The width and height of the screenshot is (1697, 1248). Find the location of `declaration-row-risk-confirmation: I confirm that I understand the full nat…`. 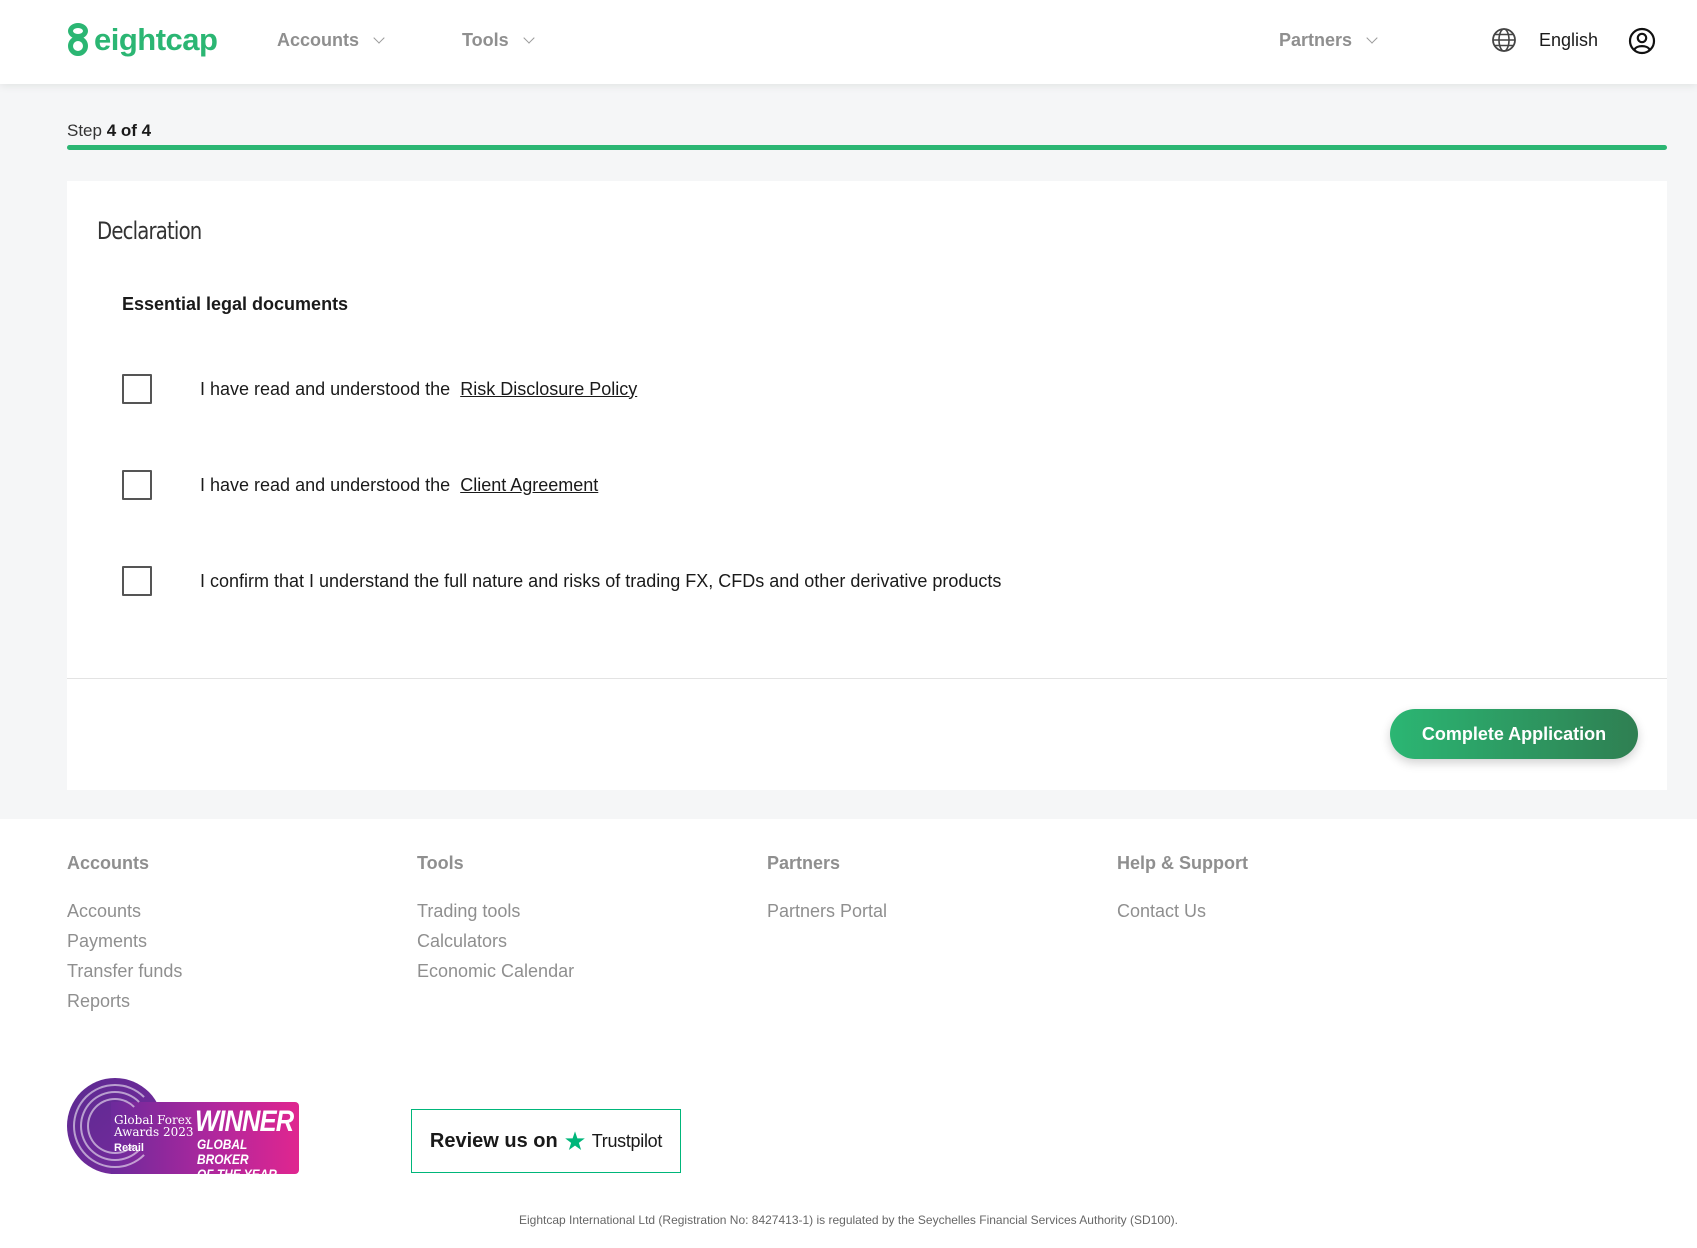

declaration-row-risk-confirmation: I confirm that I understand the full nat… is located at coordinates (561, 581).